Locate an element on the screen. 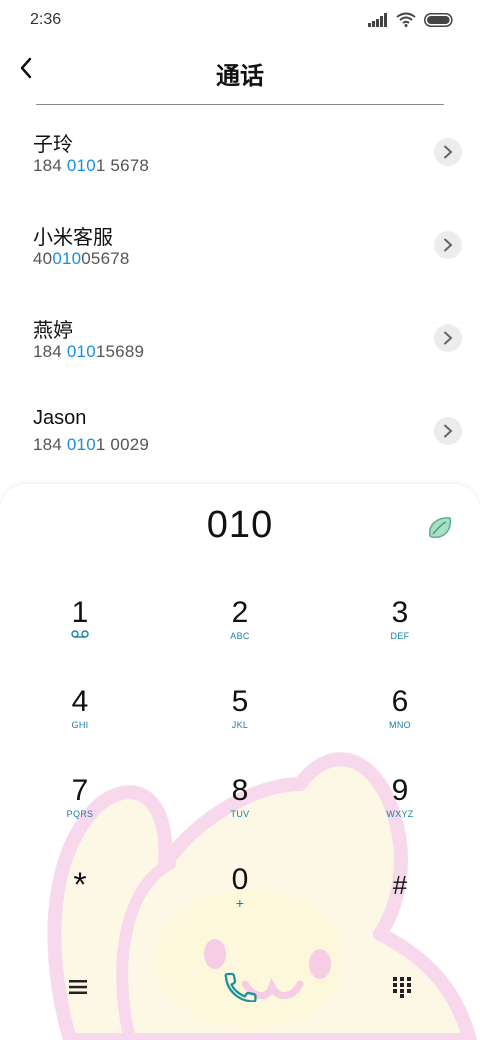 The image size is (480, 1040). key-letters: TUV is located at coordinates (240, 814).